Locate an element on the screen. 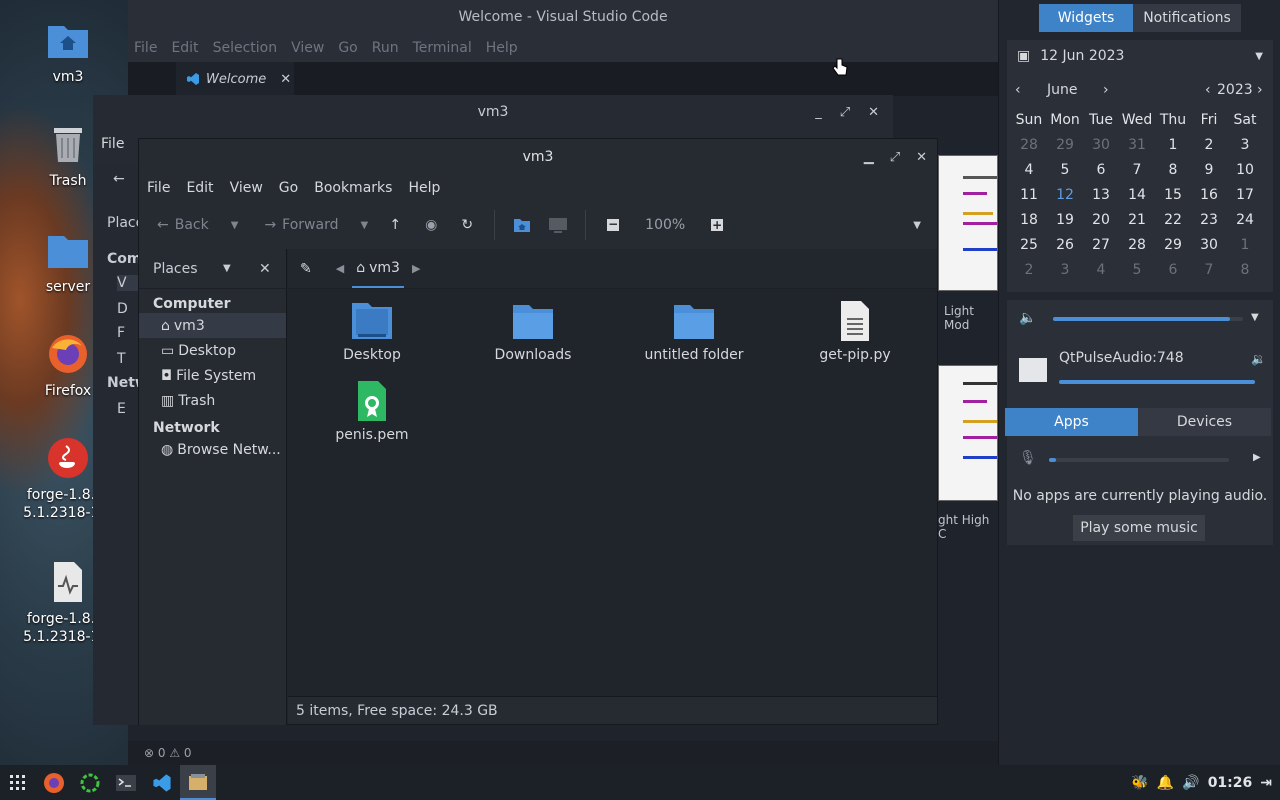  day-cell: 10 is located at coordinates (1245, 170).